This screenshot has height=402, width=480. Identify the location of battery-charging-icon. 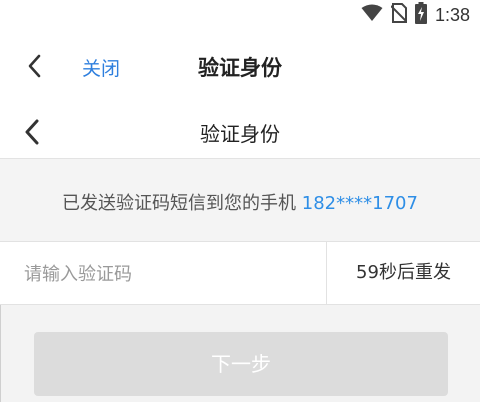
(420, 15).